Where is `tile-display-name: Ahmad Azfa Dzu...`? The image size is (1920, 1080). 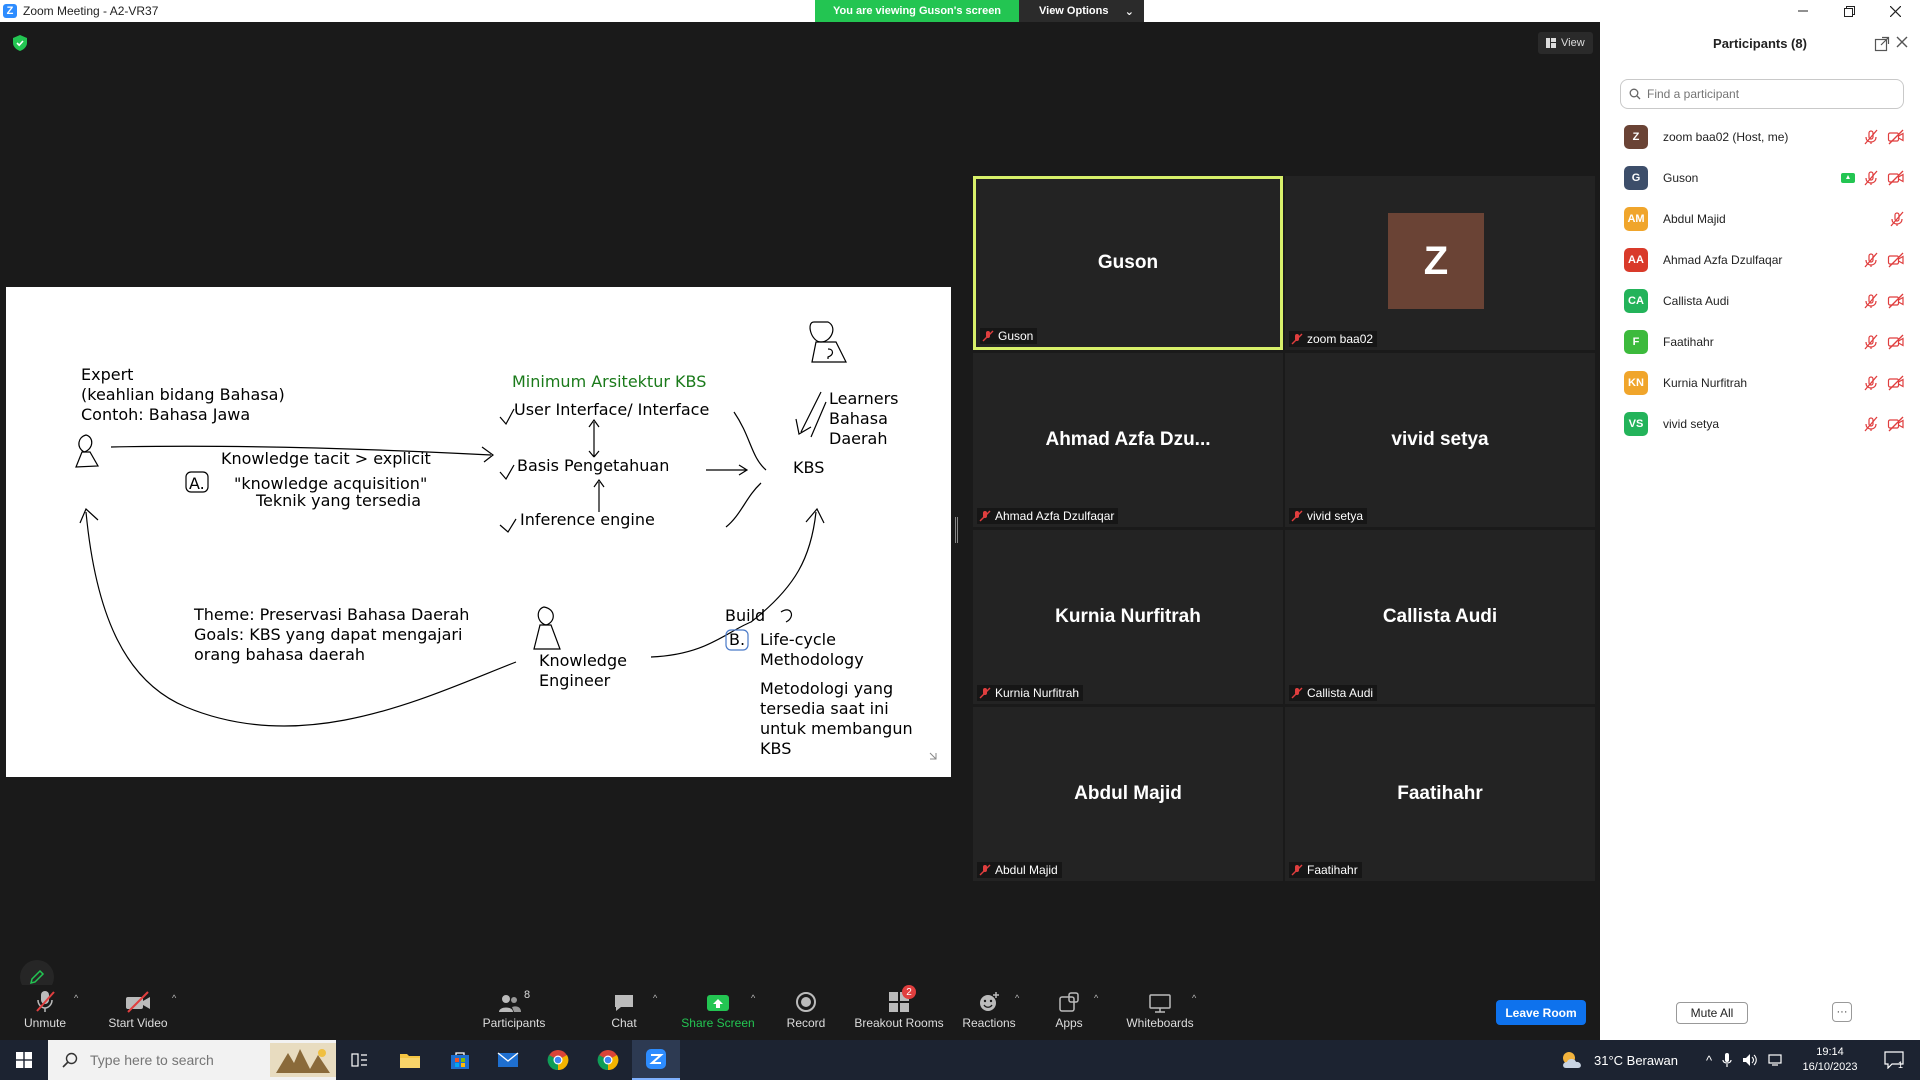 tile-display-name: Ahmad Azfa Dzu... is located at coordinates (1128, 439).